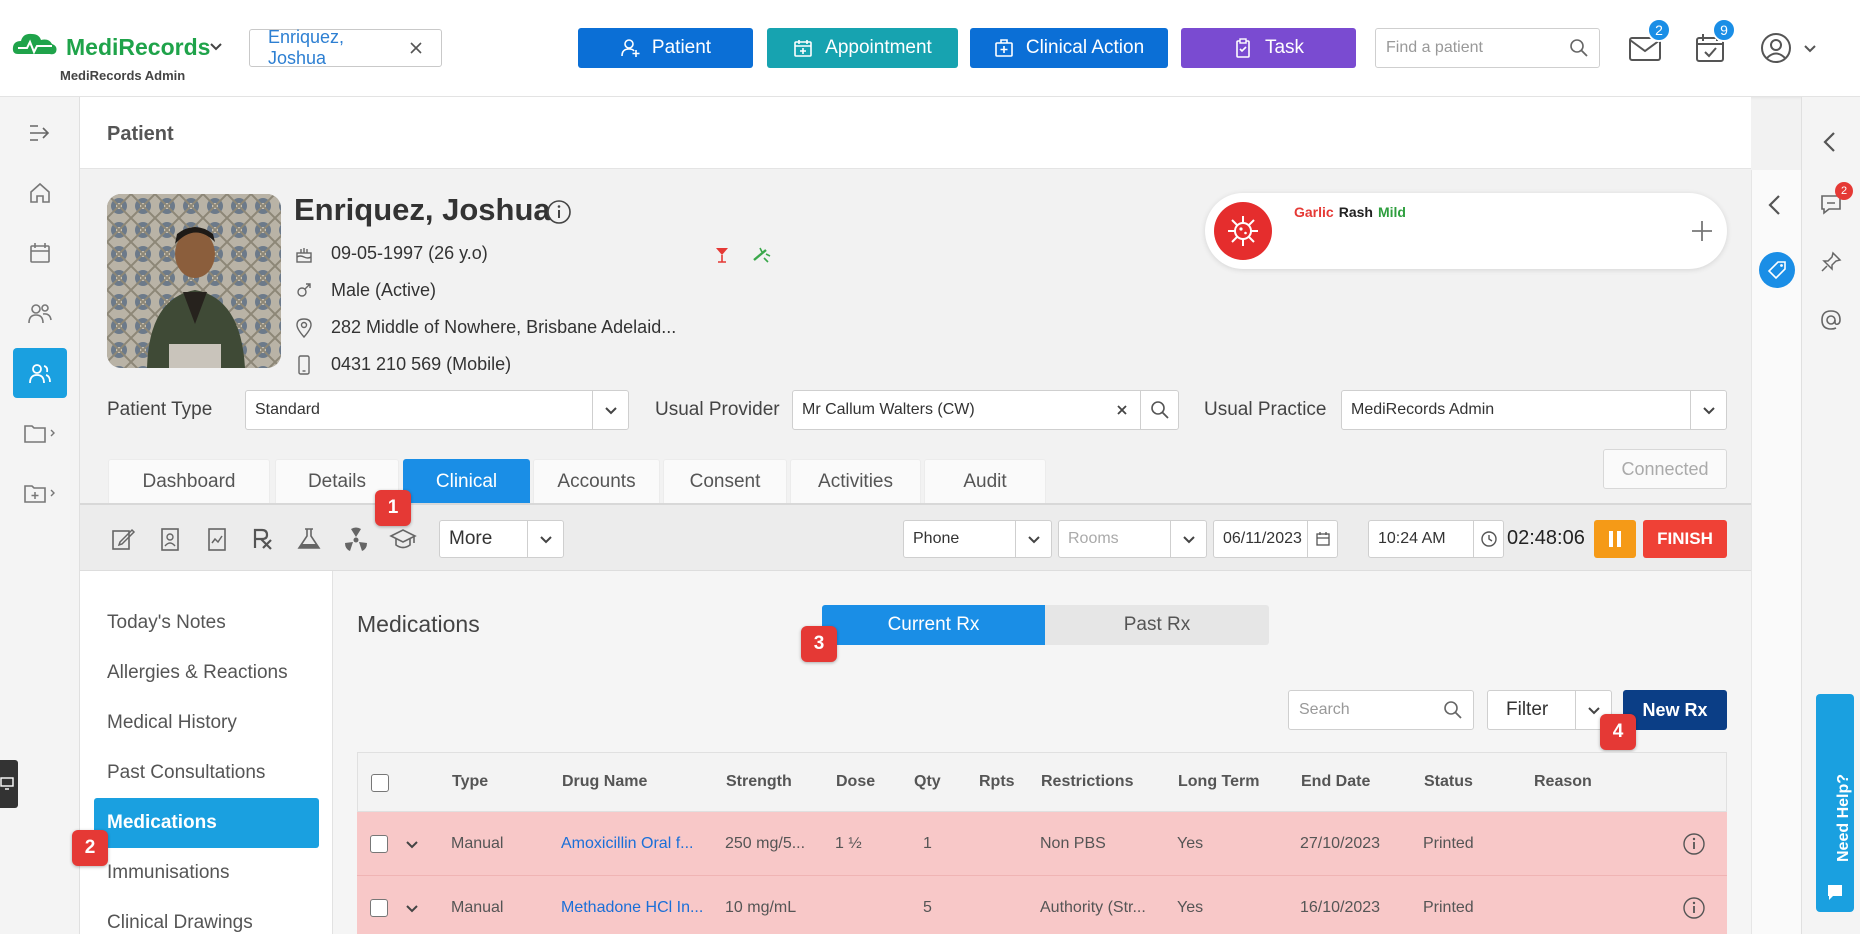 This screenshot has height=934, width=1860. Describe the element at coordinates (217, 539) in the screenshot. I see `chart-document-icon` at that location.